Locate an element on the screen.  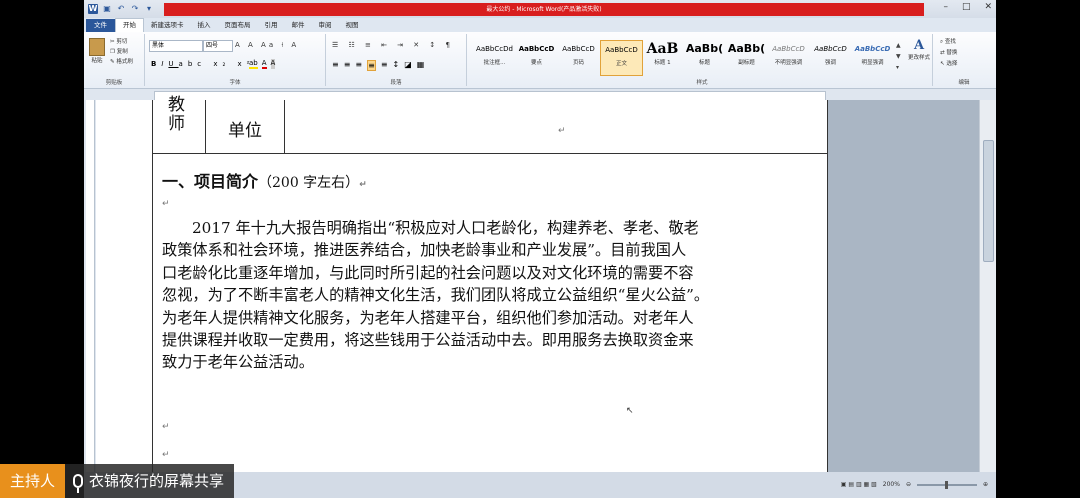
brush-icon: ✎ is located at coordinates (112, 62).